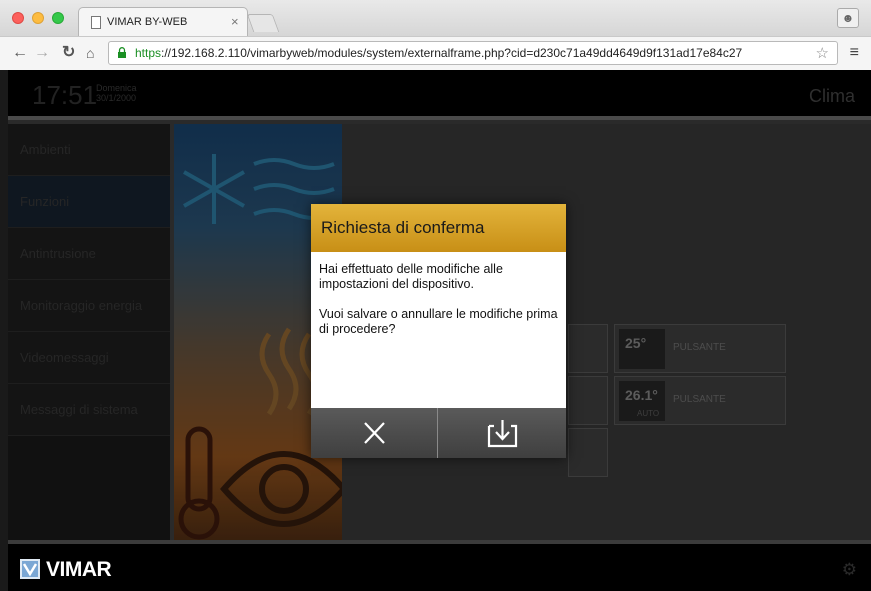  Describe the element at coordinates (45, 149) in the screenshot. I see `sidebar-item-label: Ambienti` at that location.